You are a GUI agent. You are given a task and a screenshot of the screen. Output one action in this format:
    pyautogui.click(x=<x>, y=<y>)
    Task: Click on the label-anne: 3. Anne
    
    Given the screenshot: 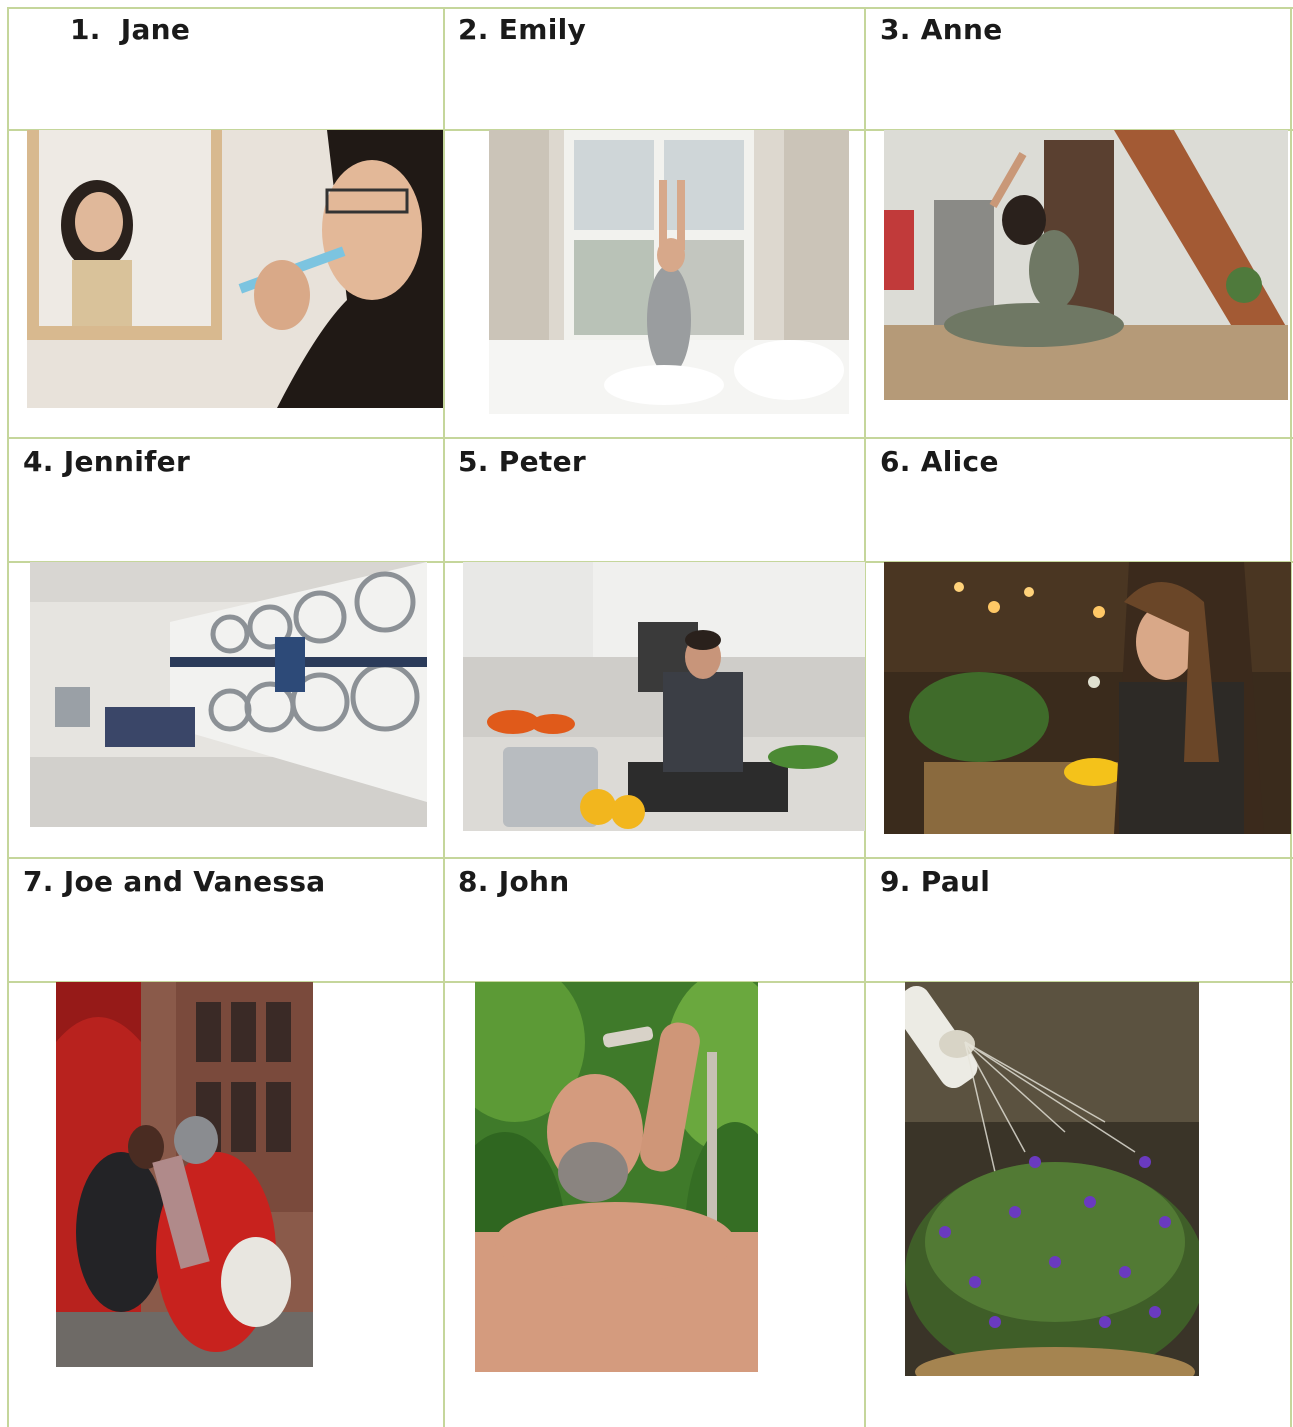 What is the action you would take?
    pyautogui.click(x=941, y=30)
    